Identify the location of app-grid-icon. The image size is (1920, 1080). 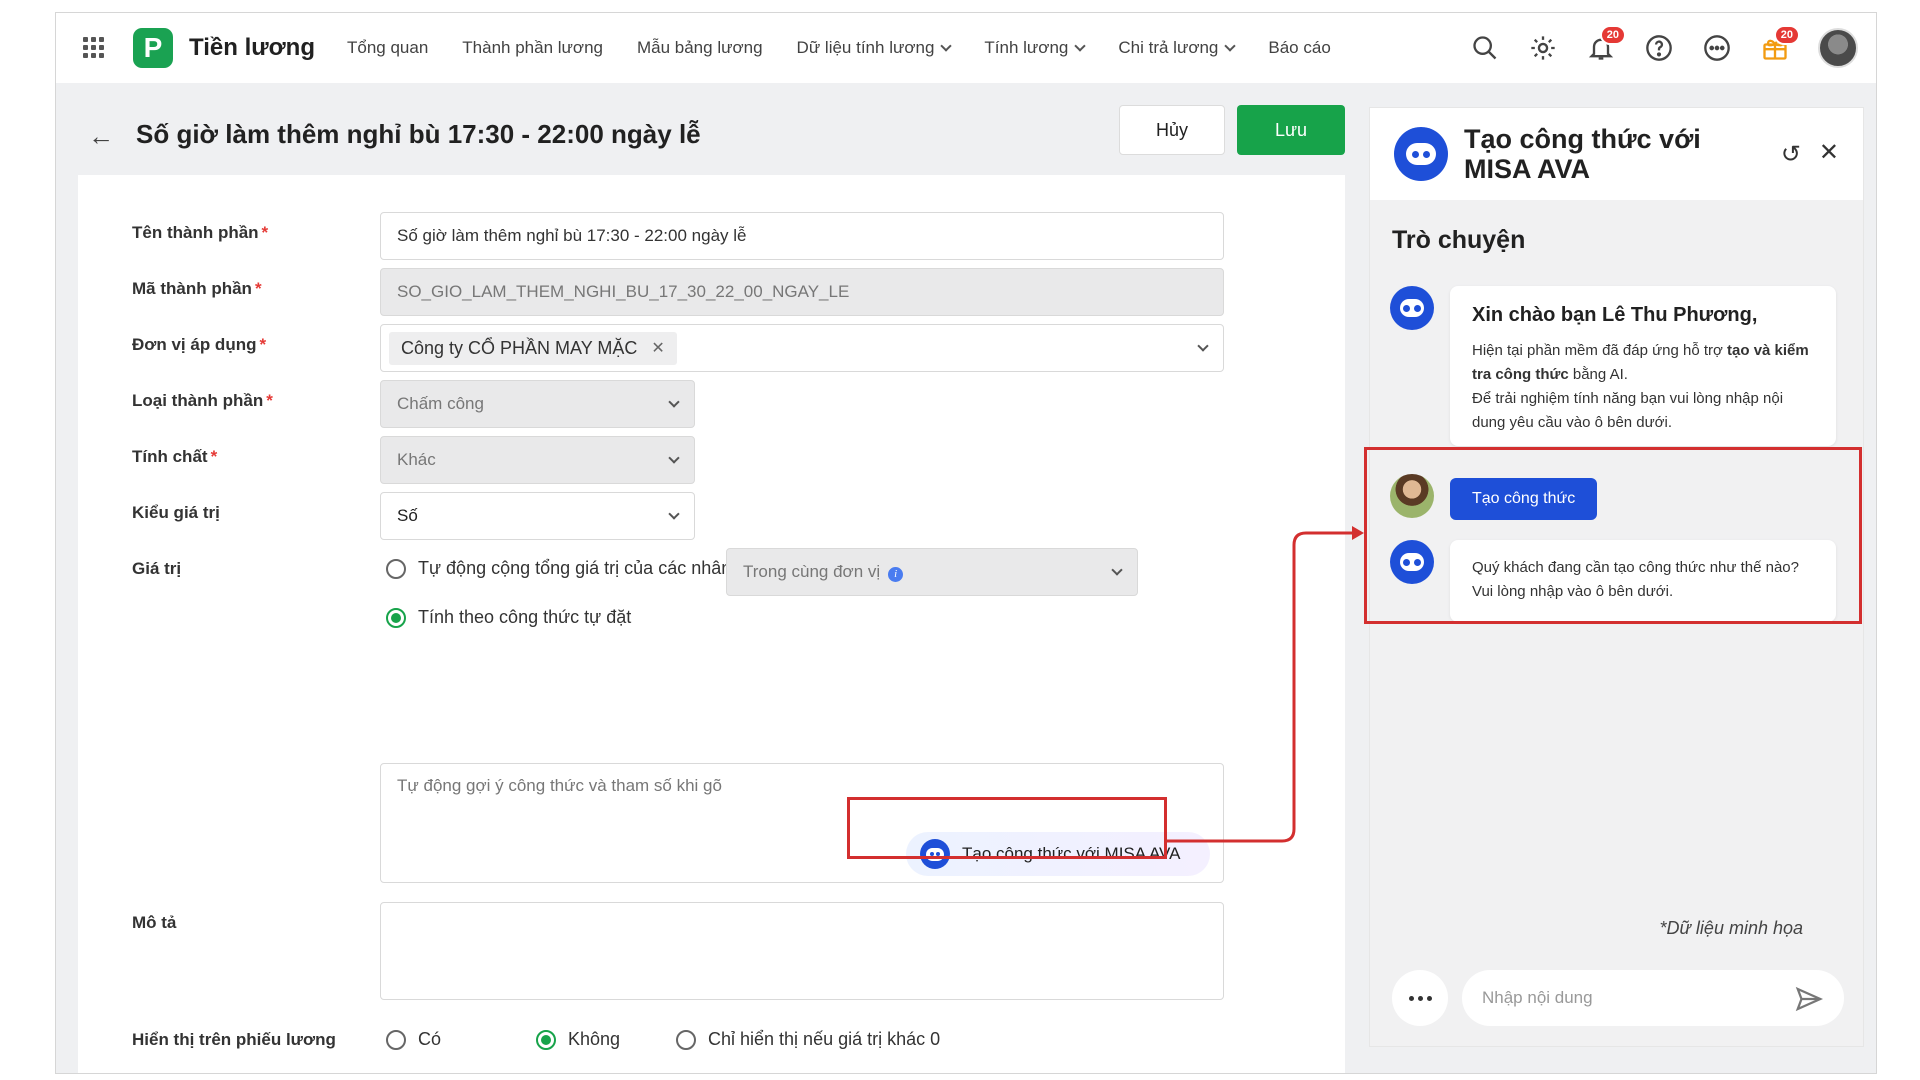
(94, 48).